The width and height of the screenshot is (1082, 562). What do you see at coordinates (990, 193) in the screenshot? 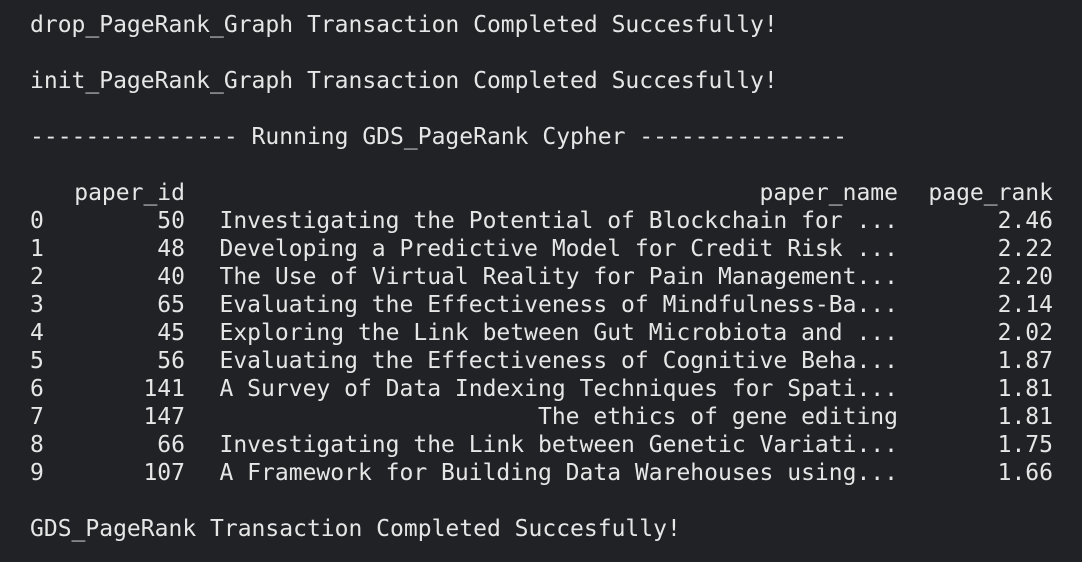
I see `header-page-rank: page_rank` at bounding box center [990, 193].